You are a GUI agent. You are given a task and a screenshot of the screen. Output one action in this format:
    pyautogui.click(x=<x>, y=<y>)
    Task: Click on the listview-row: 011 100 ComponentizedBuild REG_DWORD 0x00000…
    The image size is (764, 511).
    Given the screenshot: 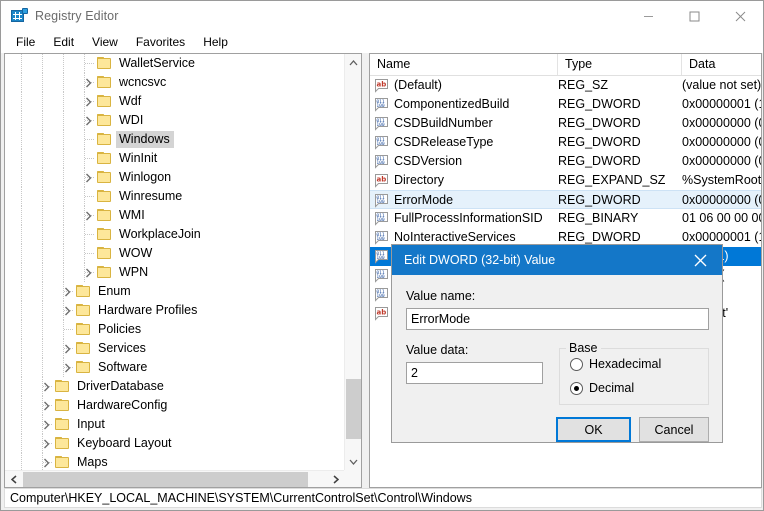 What is the action you would take?
    pyautogui.click(x=565, y=104)
    